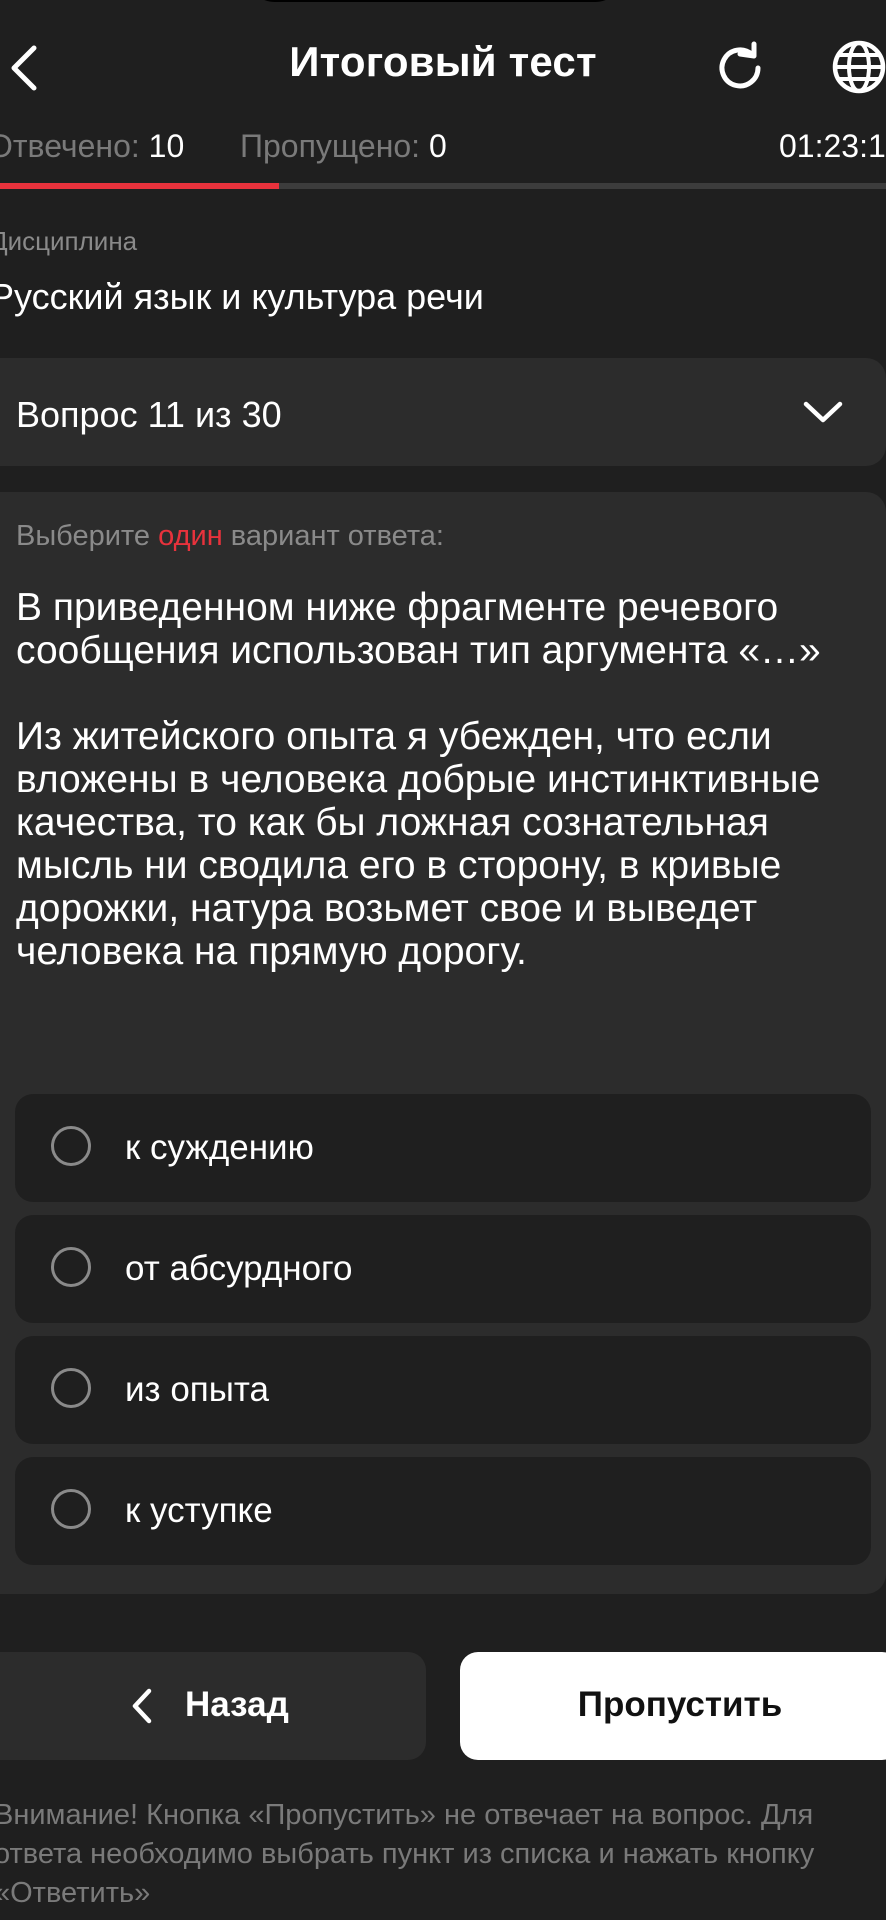 This screenshot has width=886, height=1920. What do you see at coordinates (443, 186) in the screenshot?
I see `progress-bar` at bounding box center [443, 186].